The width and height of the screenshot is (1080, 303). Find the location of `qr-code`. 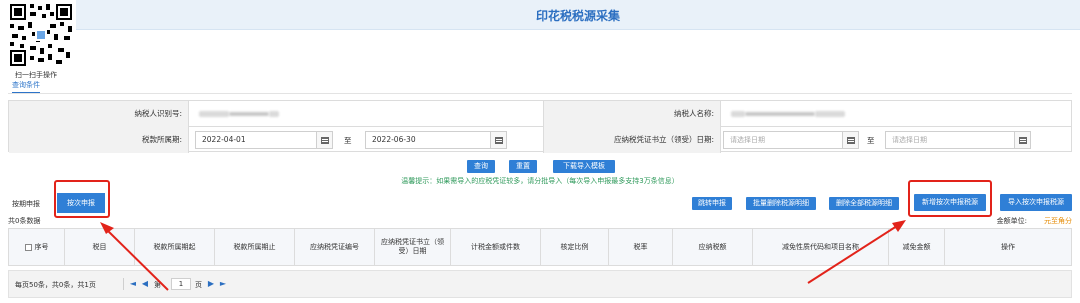

qr-code is located at coordinates (41, 35).